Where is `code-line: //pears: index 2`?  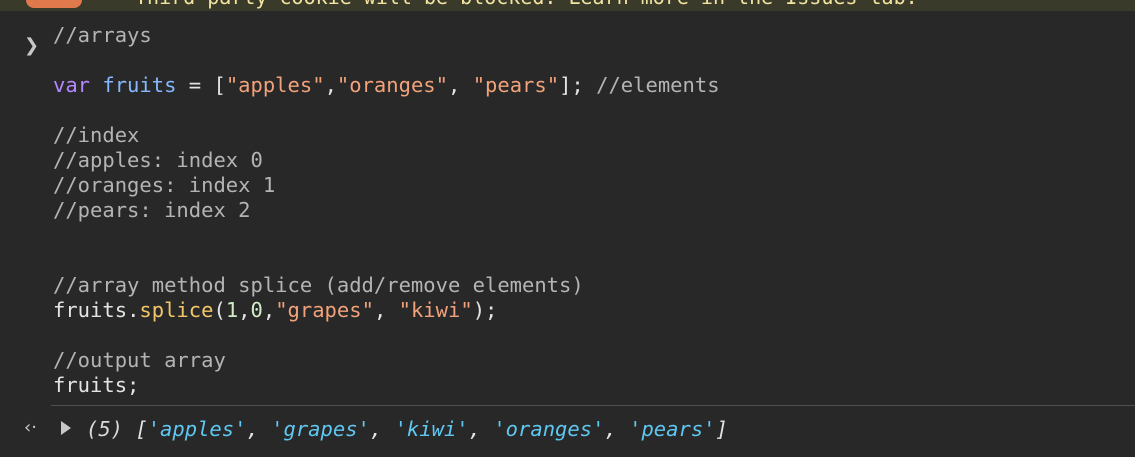 code-line: //pears: index 2 is located at coordinates (386, 210).